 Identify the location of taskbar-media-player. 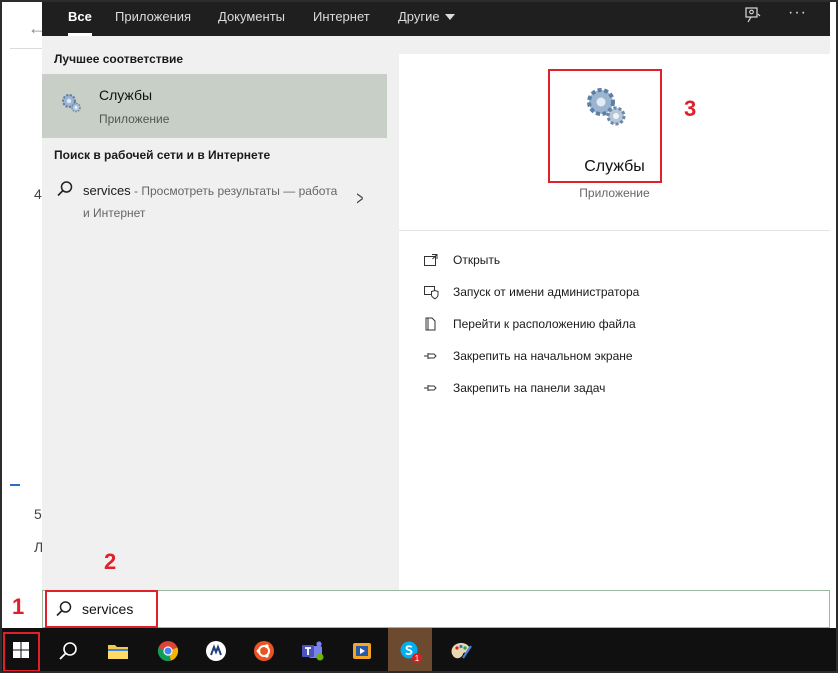
(362, 650).